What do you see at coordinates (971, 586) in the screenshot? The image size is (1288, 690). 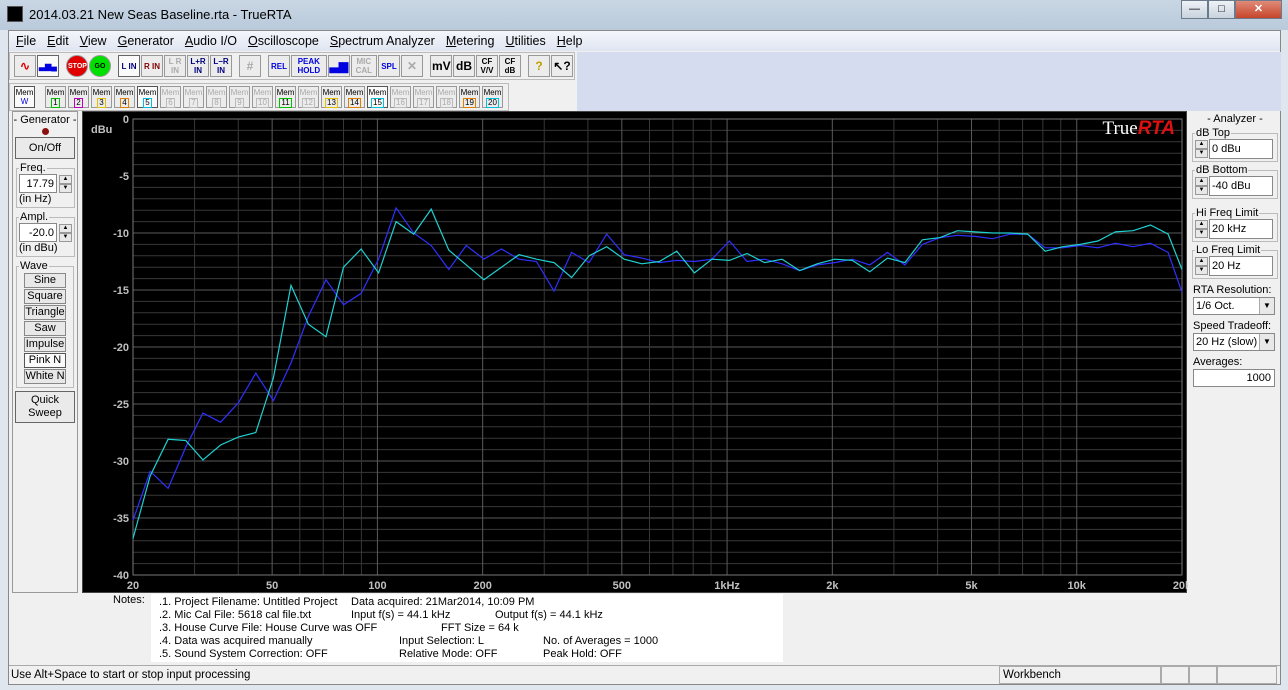 I see `x-tick-label: 5k` at bounding box center [971, 586].